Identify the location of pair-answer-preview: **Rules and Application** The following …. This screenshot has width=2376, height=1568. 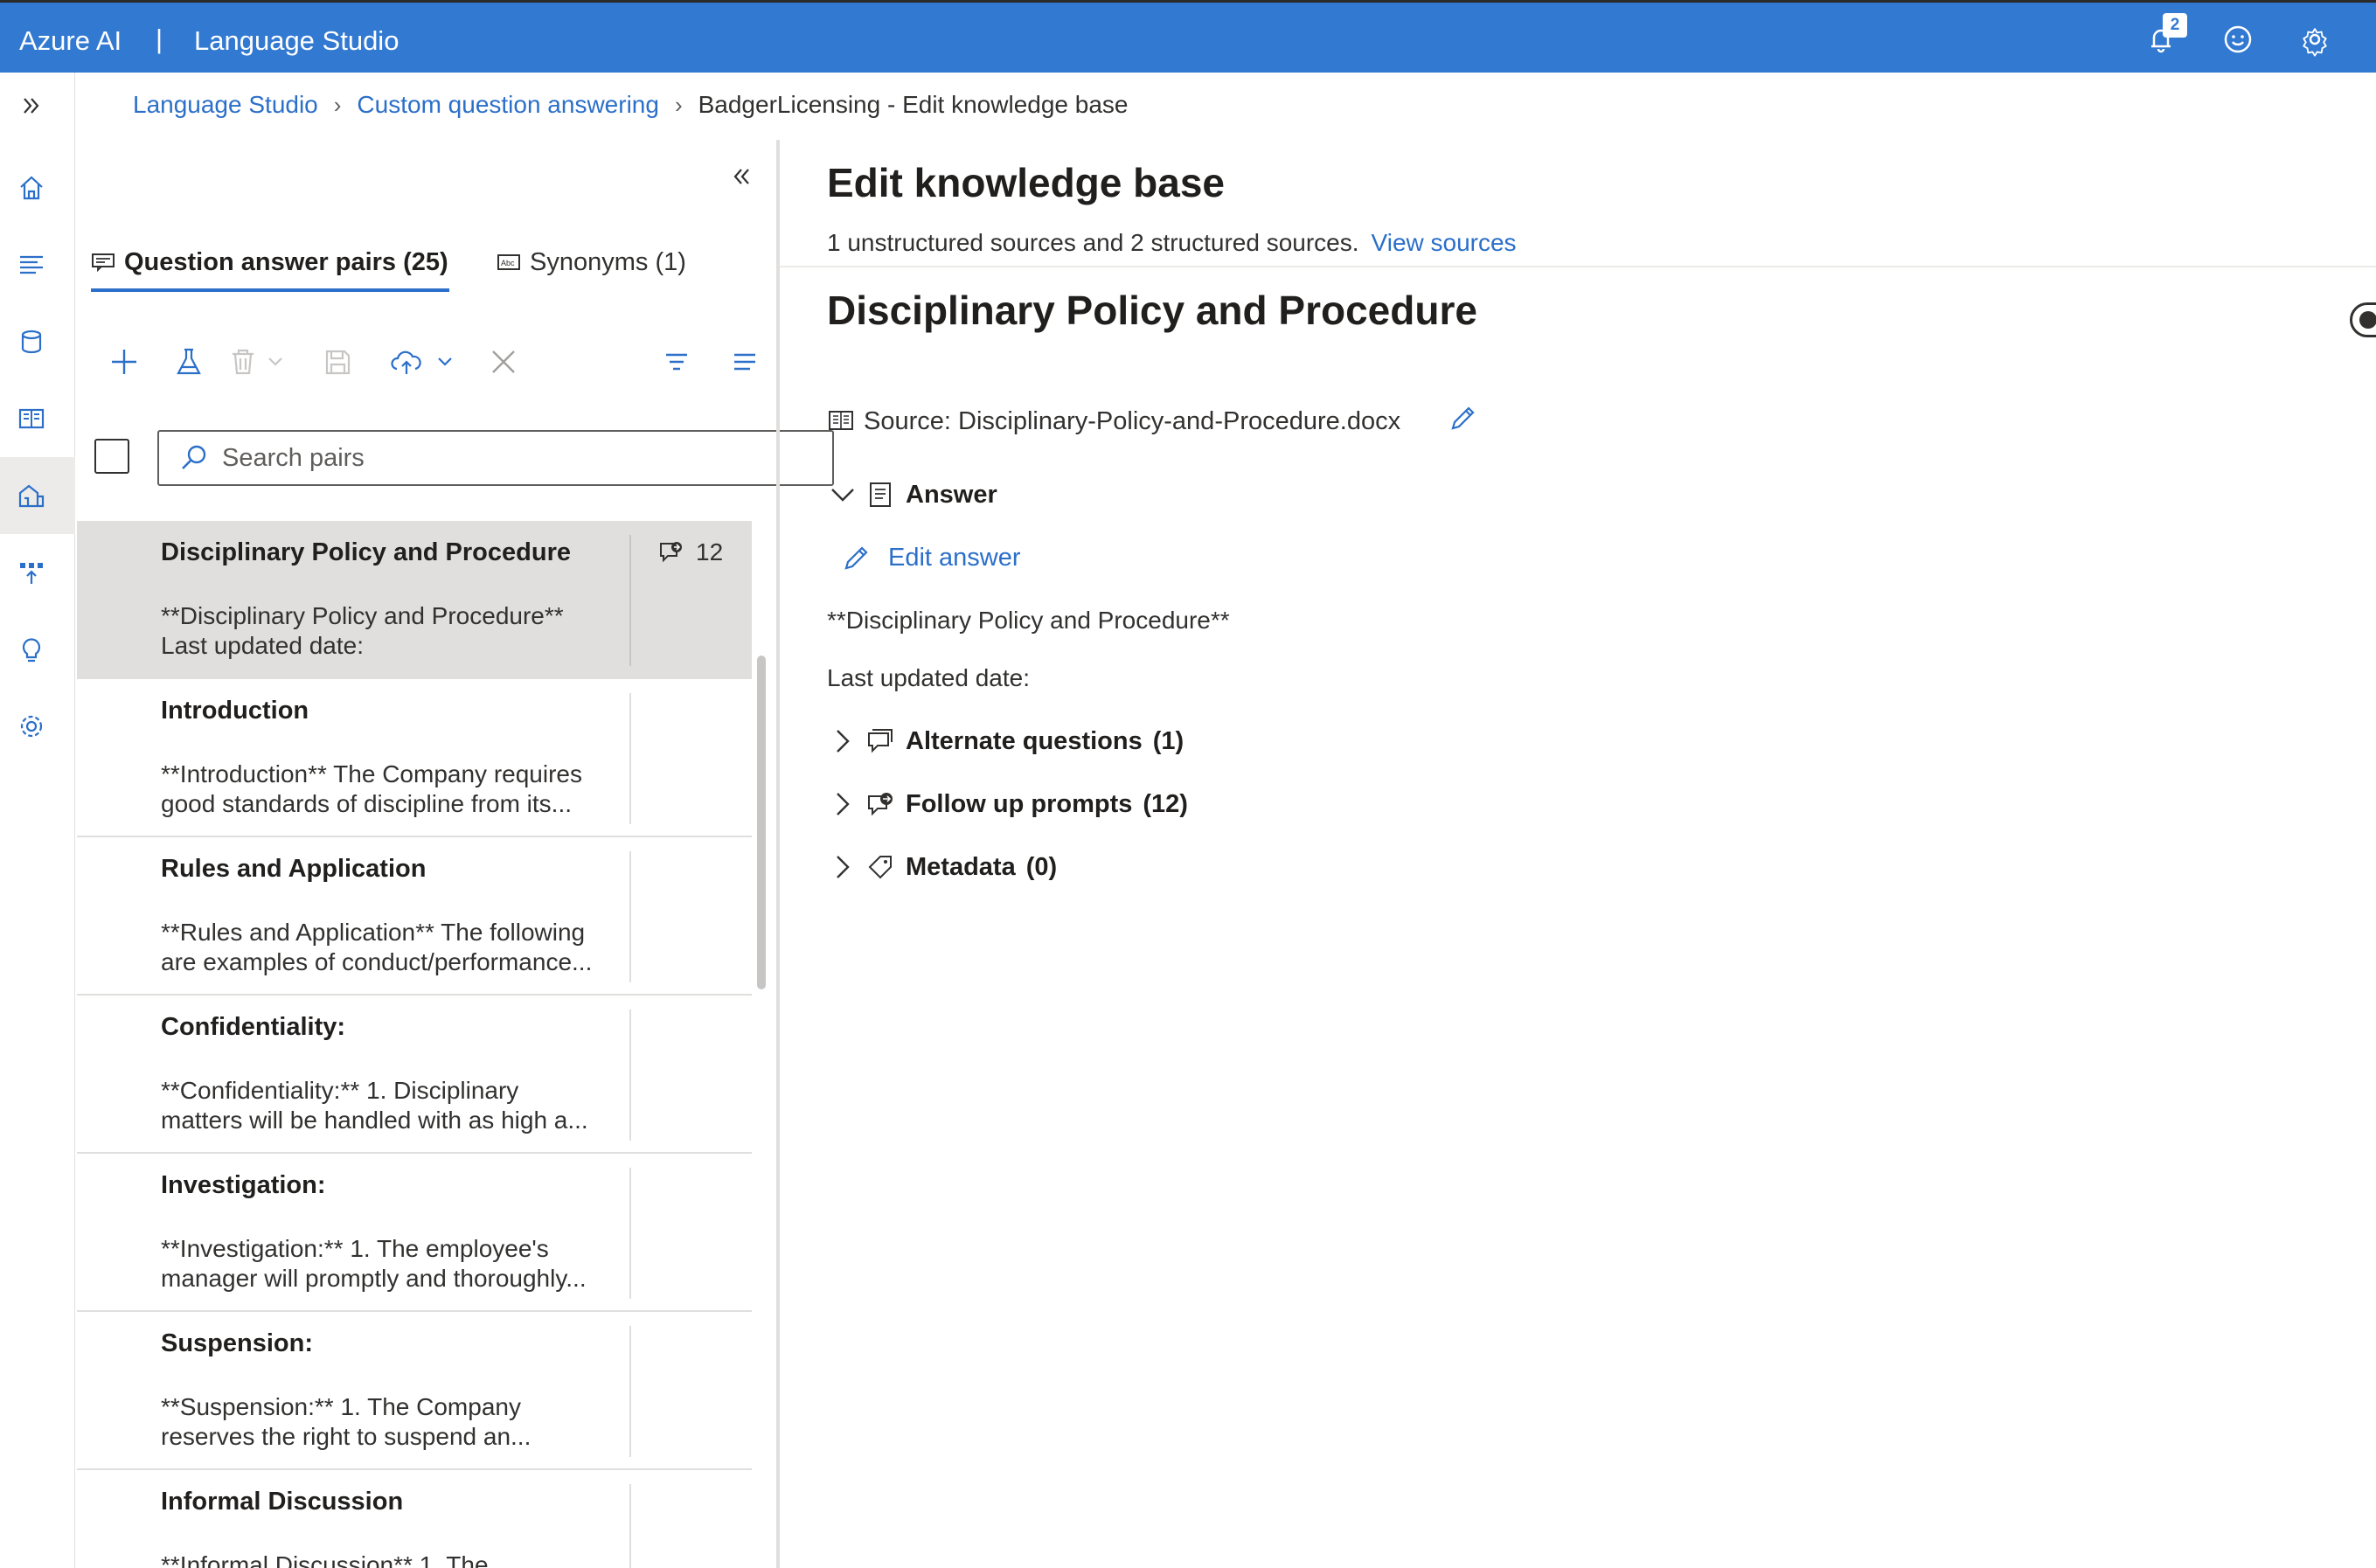
(377, 947).